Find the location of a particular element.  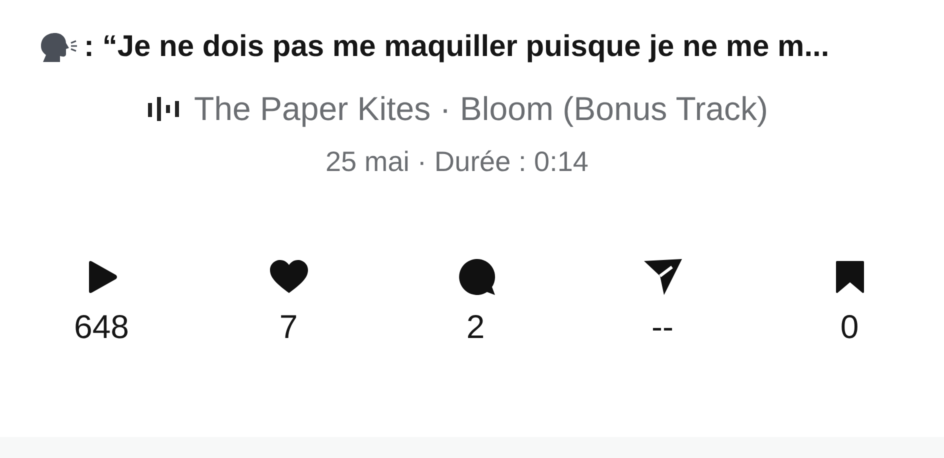

bookmark-icon is located at coordinates (849, 277).